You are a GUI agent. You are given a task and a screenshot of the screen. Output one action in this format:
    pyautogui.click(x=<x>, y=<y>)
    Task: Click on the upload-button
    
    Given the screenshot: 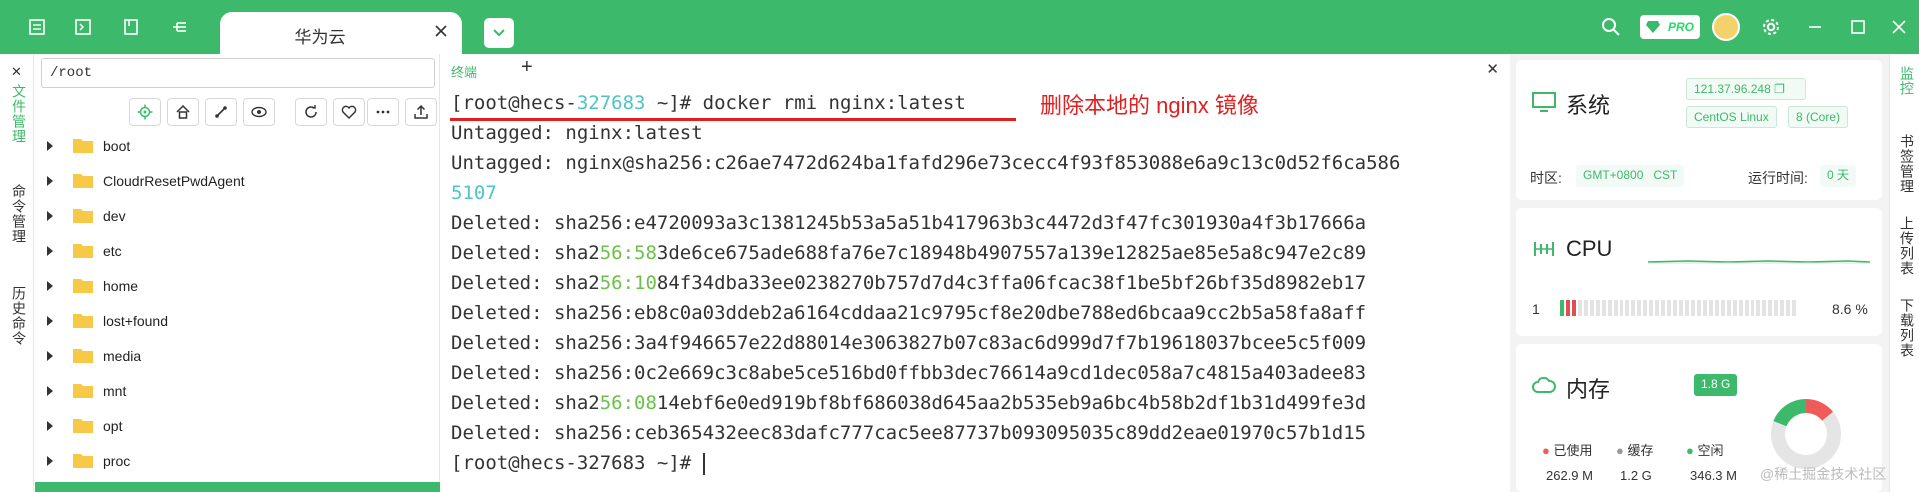 What is the action you would take?
    pyautogui.click(x=421, y=112)
    